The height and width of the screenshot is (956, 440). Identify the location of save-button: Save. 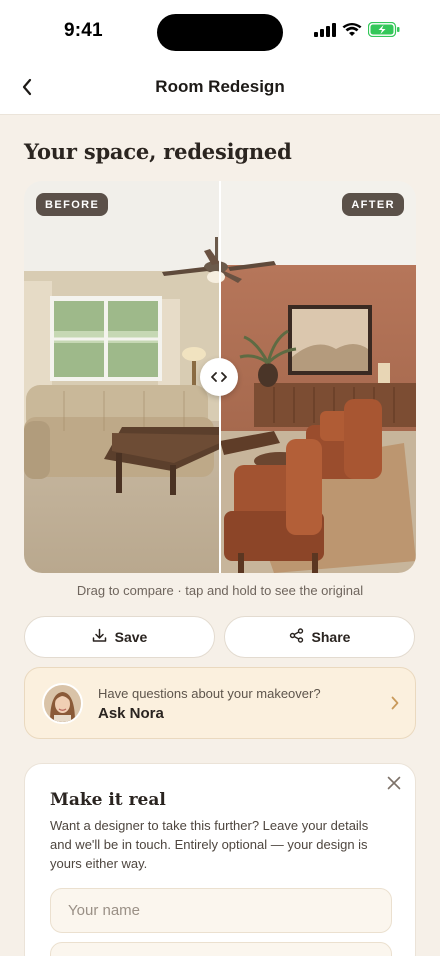
(119, 637).